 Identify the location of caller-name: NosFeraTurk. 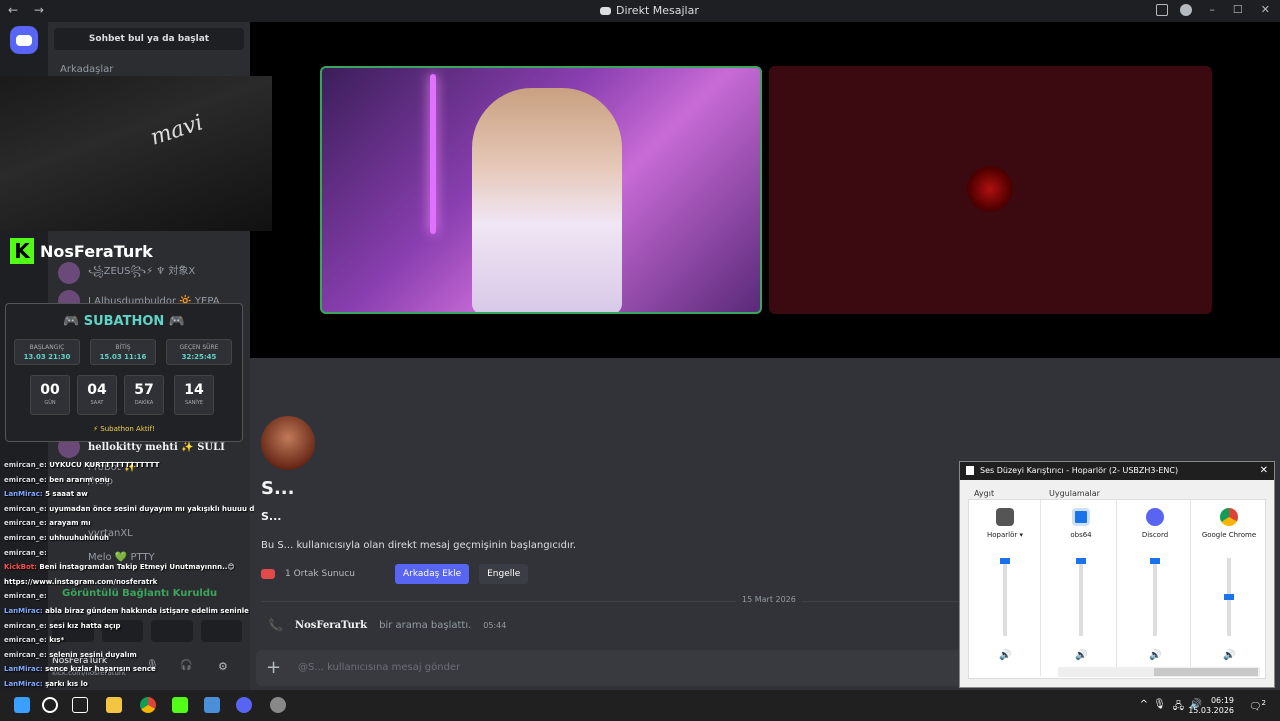
(331, 625).